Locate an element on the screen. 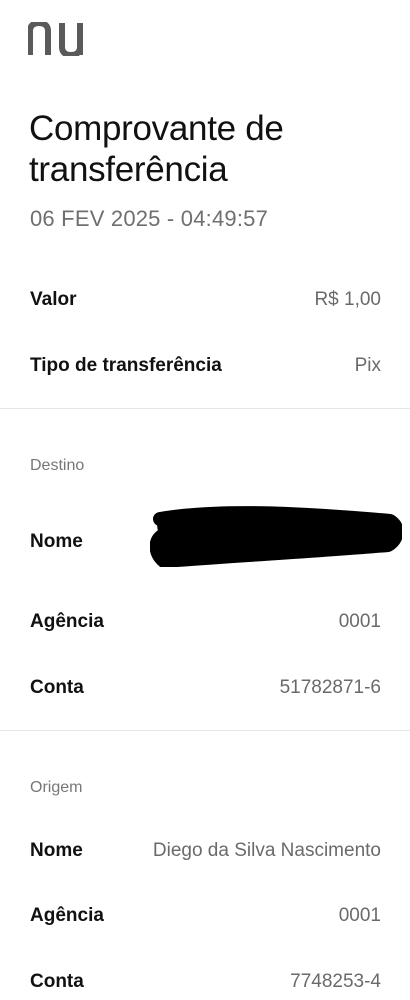 This screenshot has width=410, height=1000. origin-name-value: Diego da Silva Nascimento is located at coordinates (266, 850).